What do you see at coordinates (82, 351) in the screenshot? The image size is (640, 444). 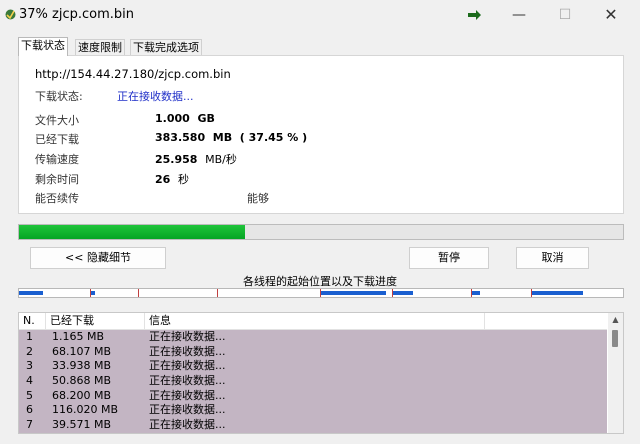 I see `thread-downloaded: 68.107 MB` at bounding box center [82, 351].